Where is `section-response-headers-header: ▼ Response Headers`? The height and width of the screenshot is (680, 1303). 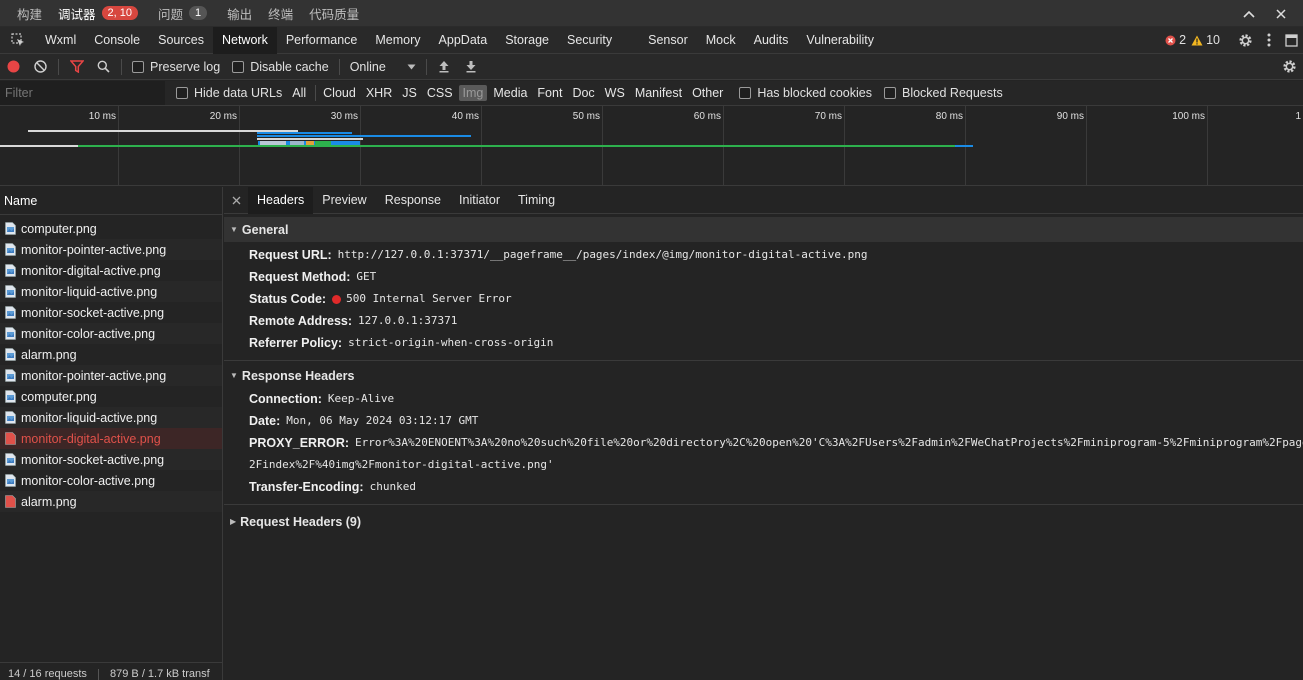 section-response-headers-header: ▼ Response Headers is located at coordinates (763, 375).